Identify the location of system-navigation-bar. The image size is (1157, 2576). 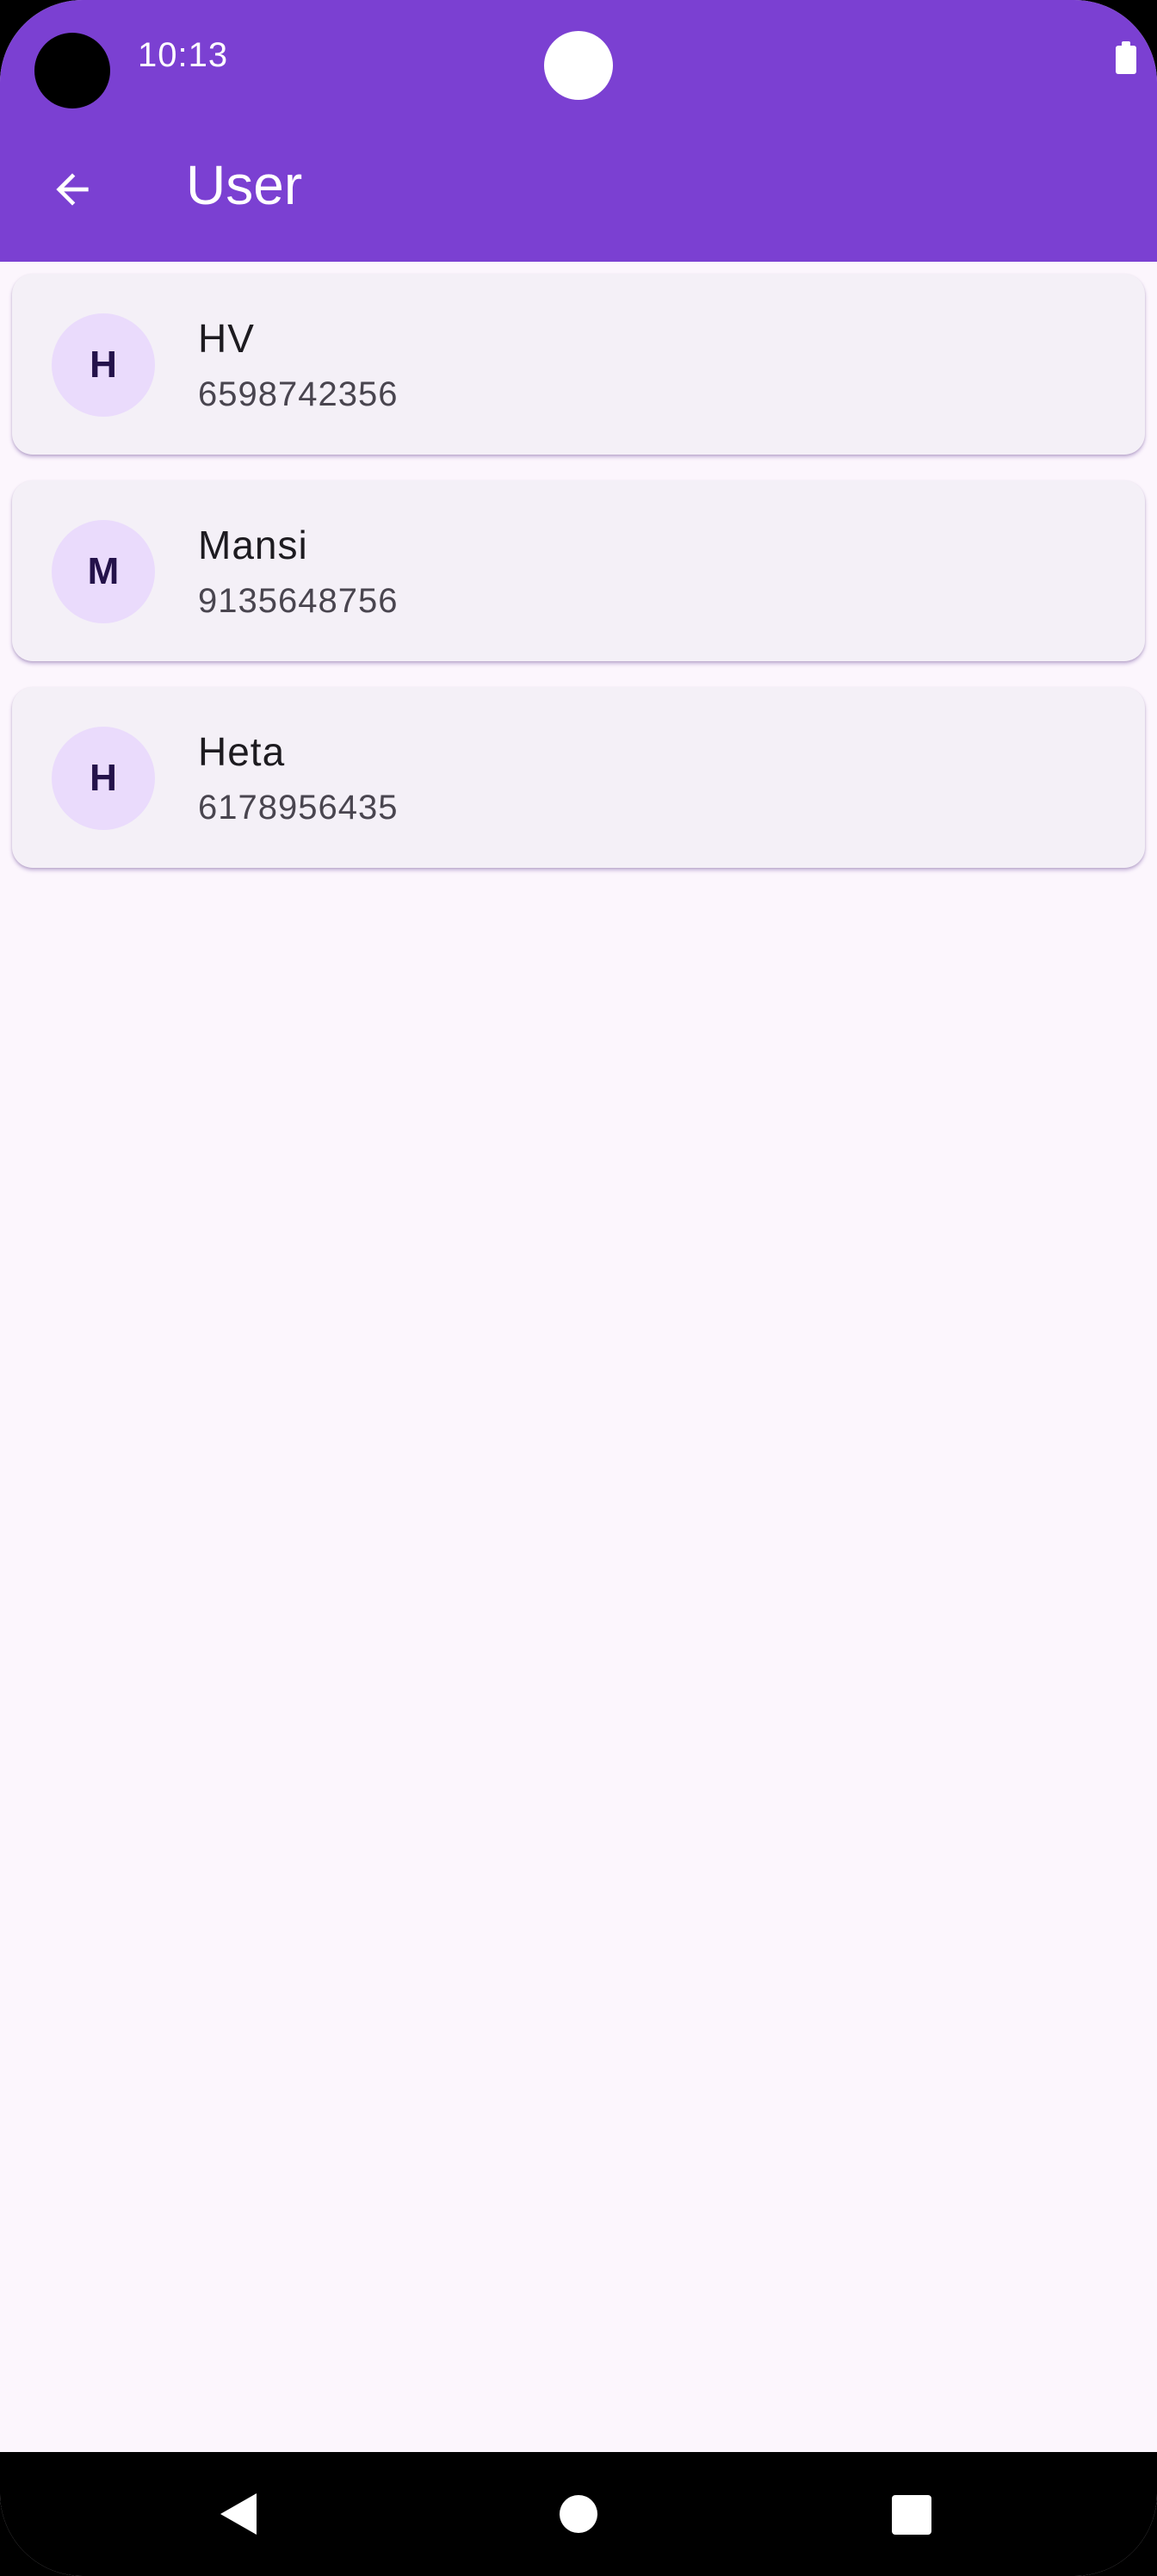
(579, 2514).